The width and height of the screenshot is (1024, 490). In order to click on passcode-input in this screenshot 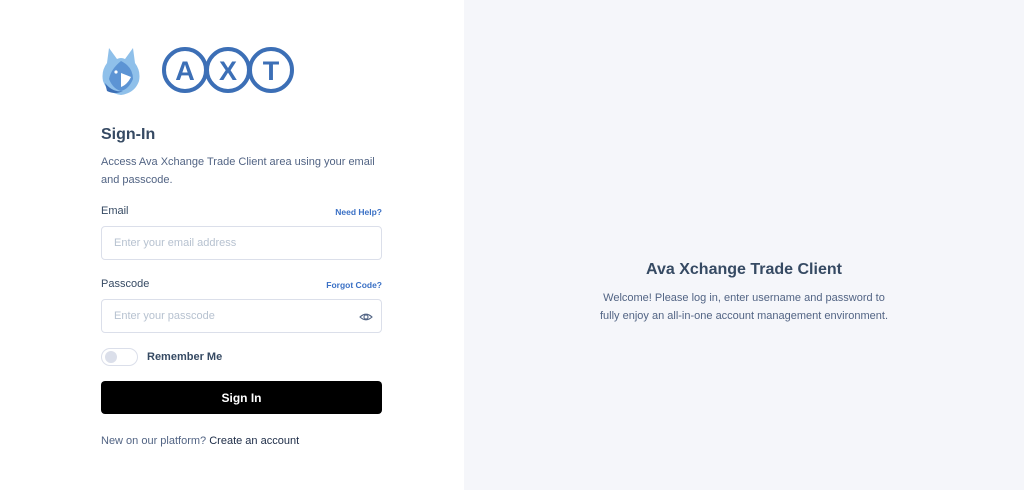, I will do `click(241, 316)`.